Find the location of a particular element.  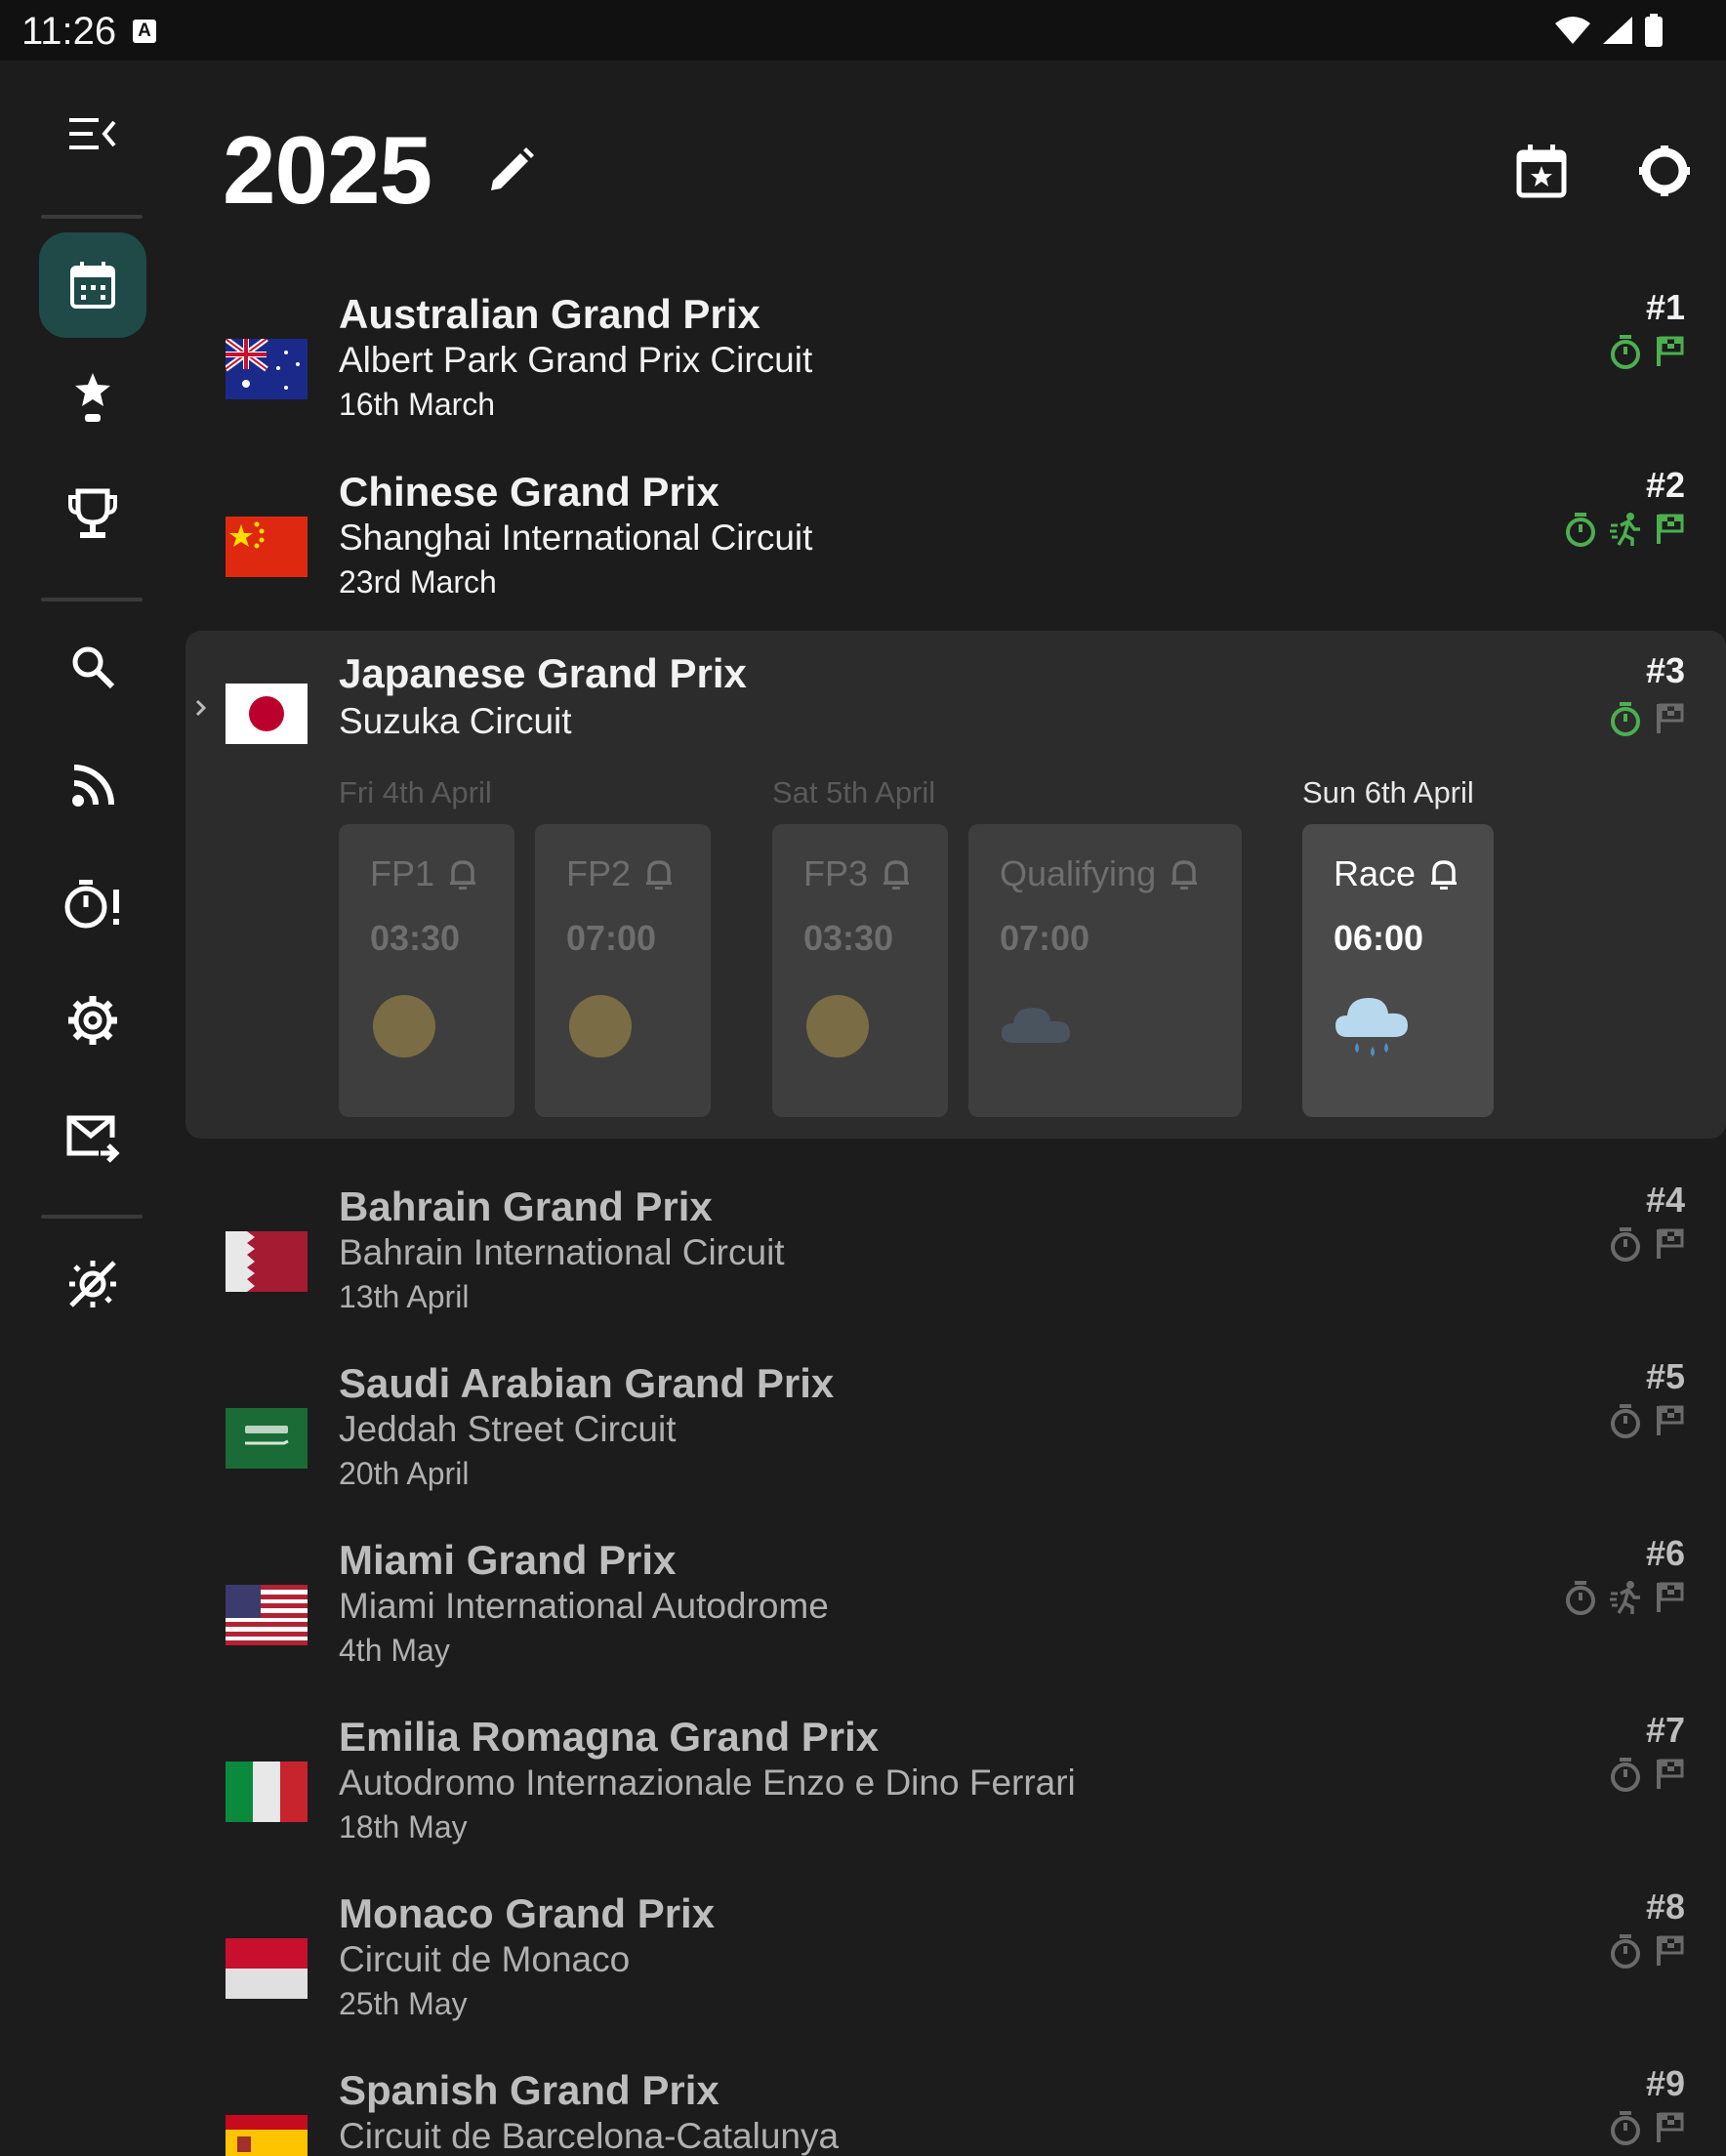

session-card: FP1 03:30 is located at coordinates (427, 971).